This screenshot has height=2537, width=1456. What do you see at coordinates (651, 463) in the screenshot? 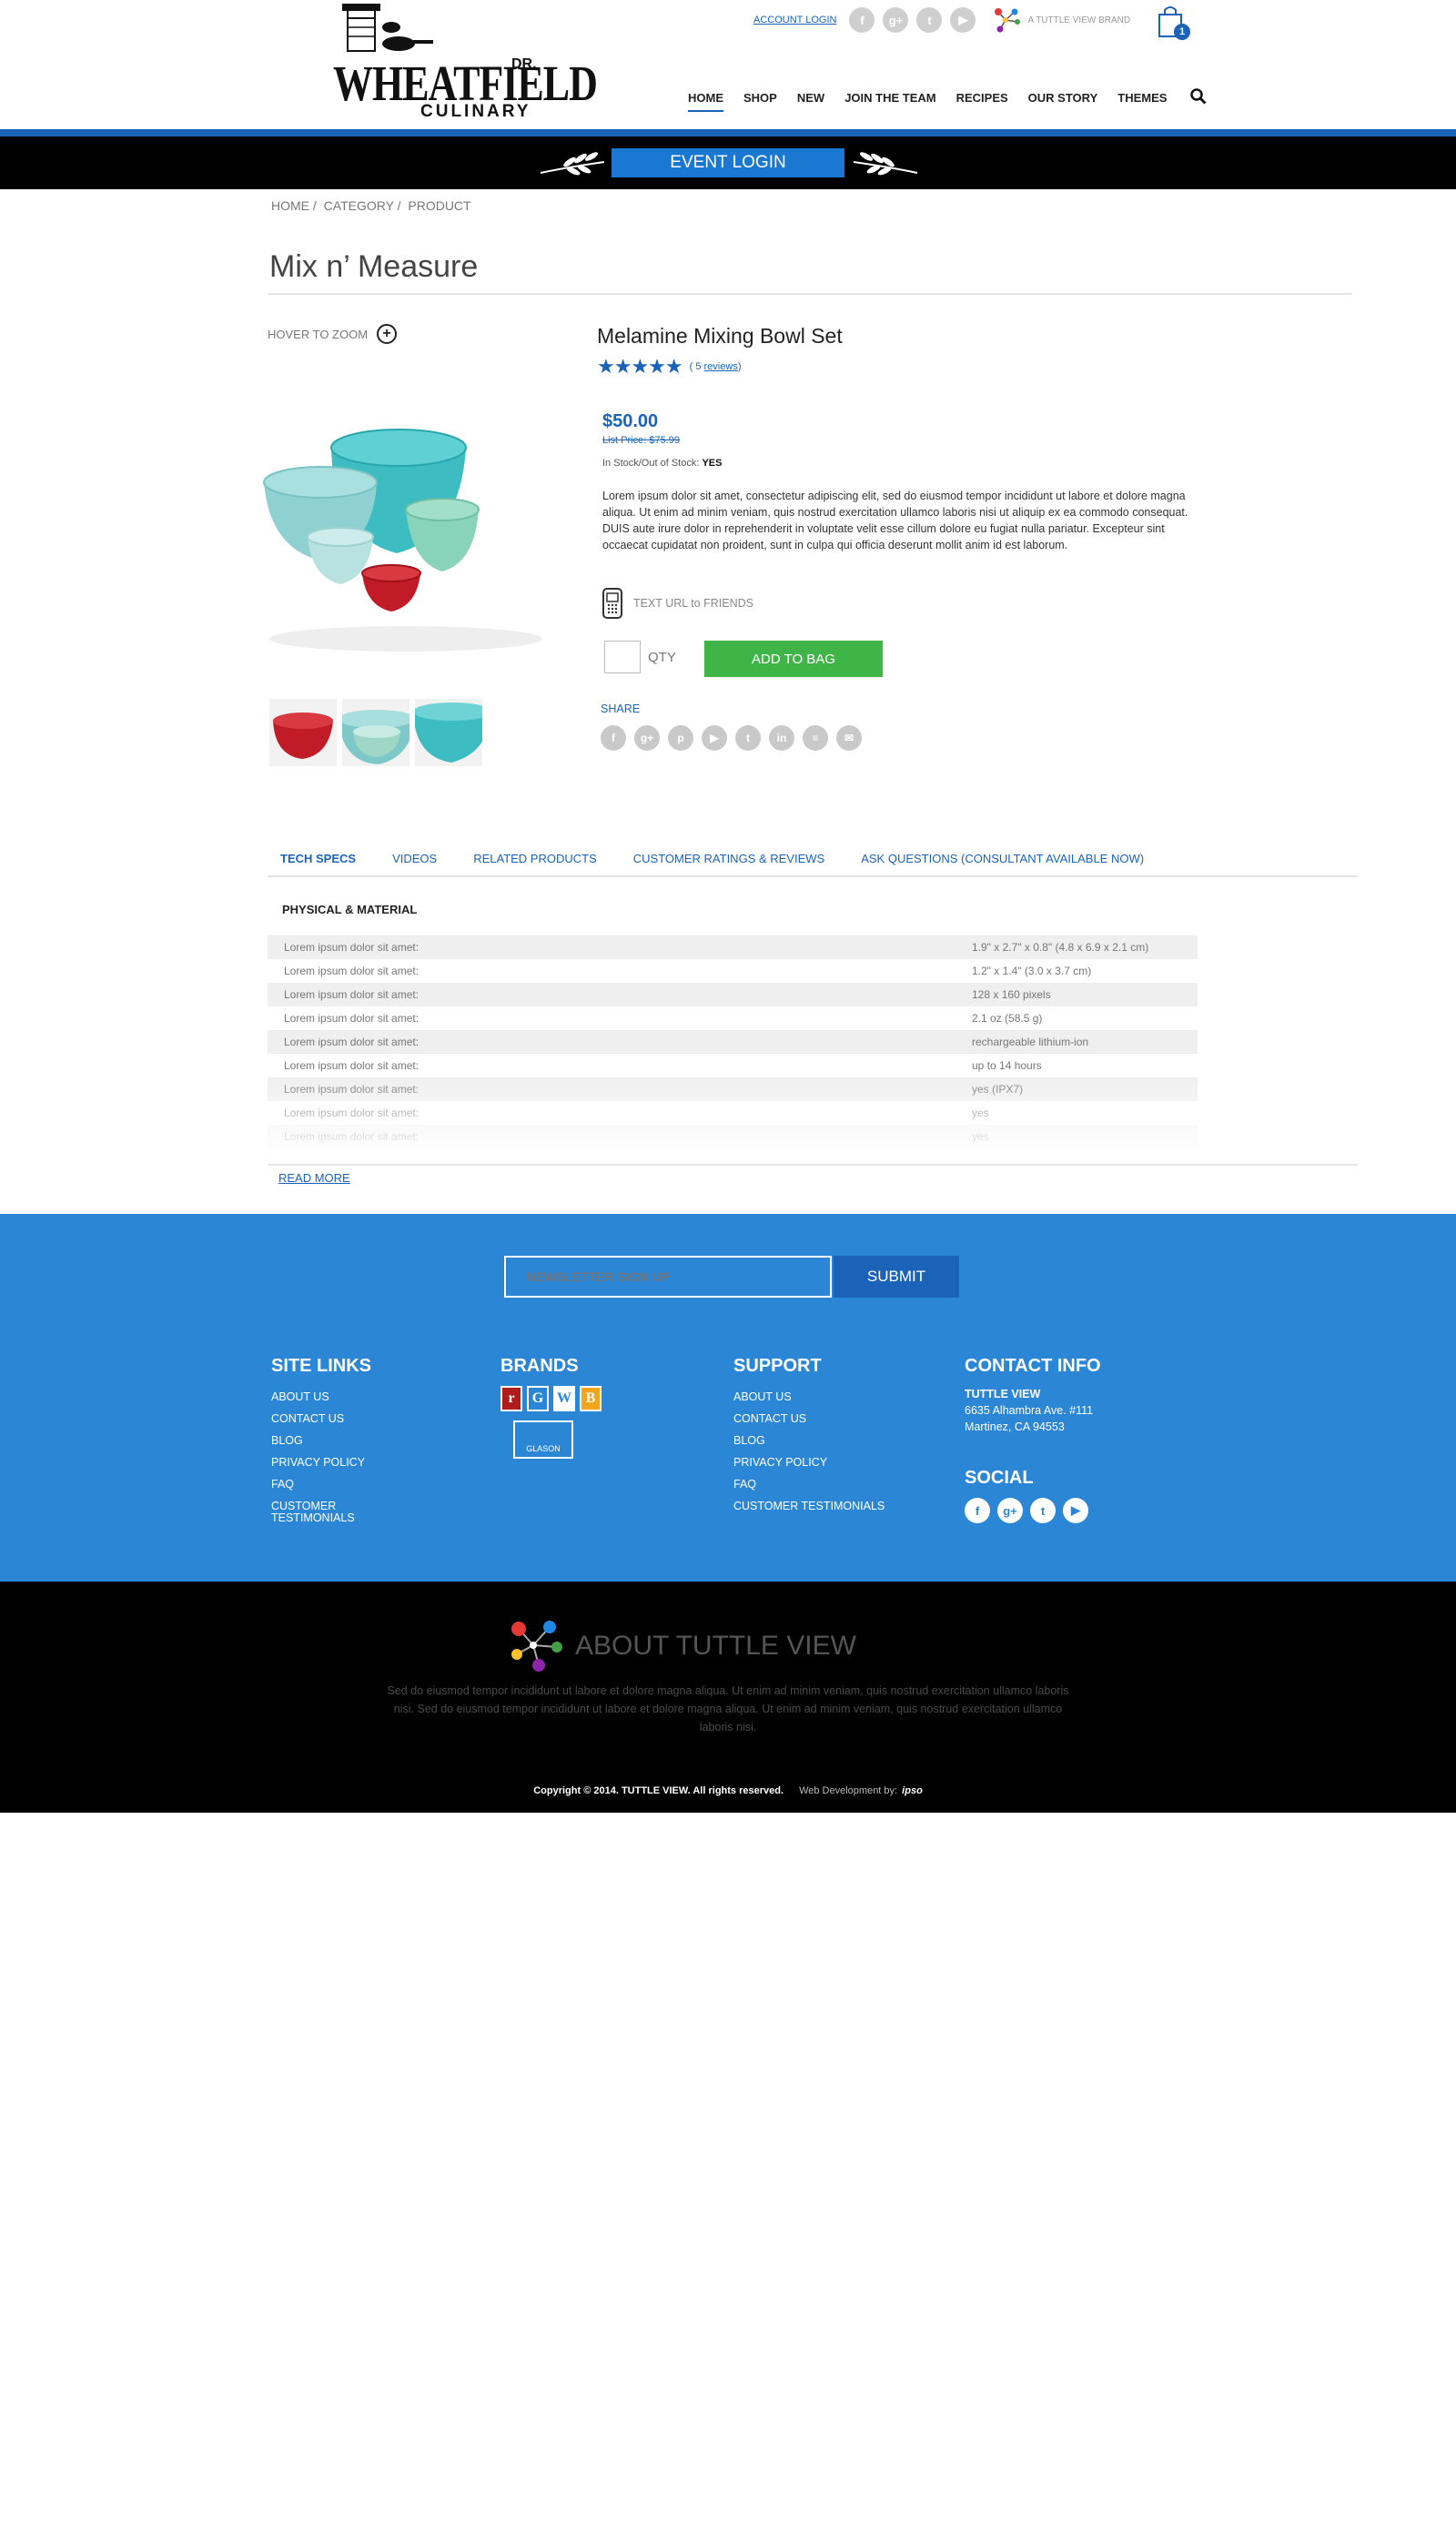
I see `stock-label: In Stock/Out of Stock:` at bounding box center [651, 463].